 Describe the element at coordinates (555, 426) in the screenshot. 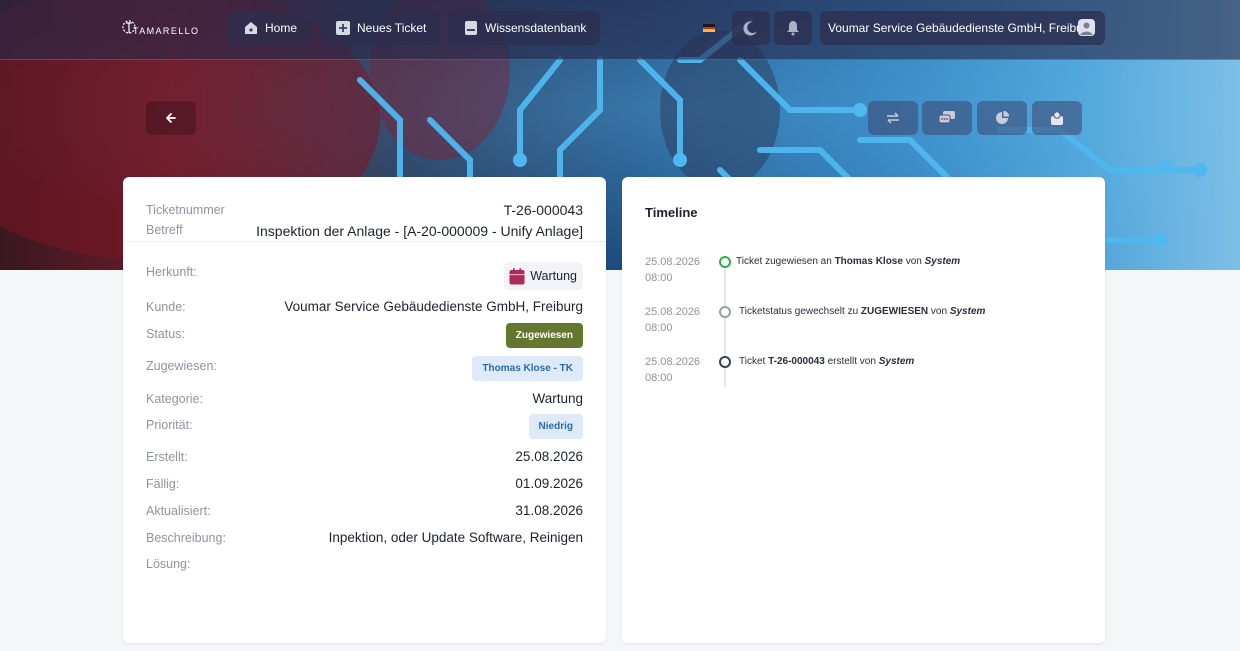

I see `priority-badge: Niedrig` at that location.